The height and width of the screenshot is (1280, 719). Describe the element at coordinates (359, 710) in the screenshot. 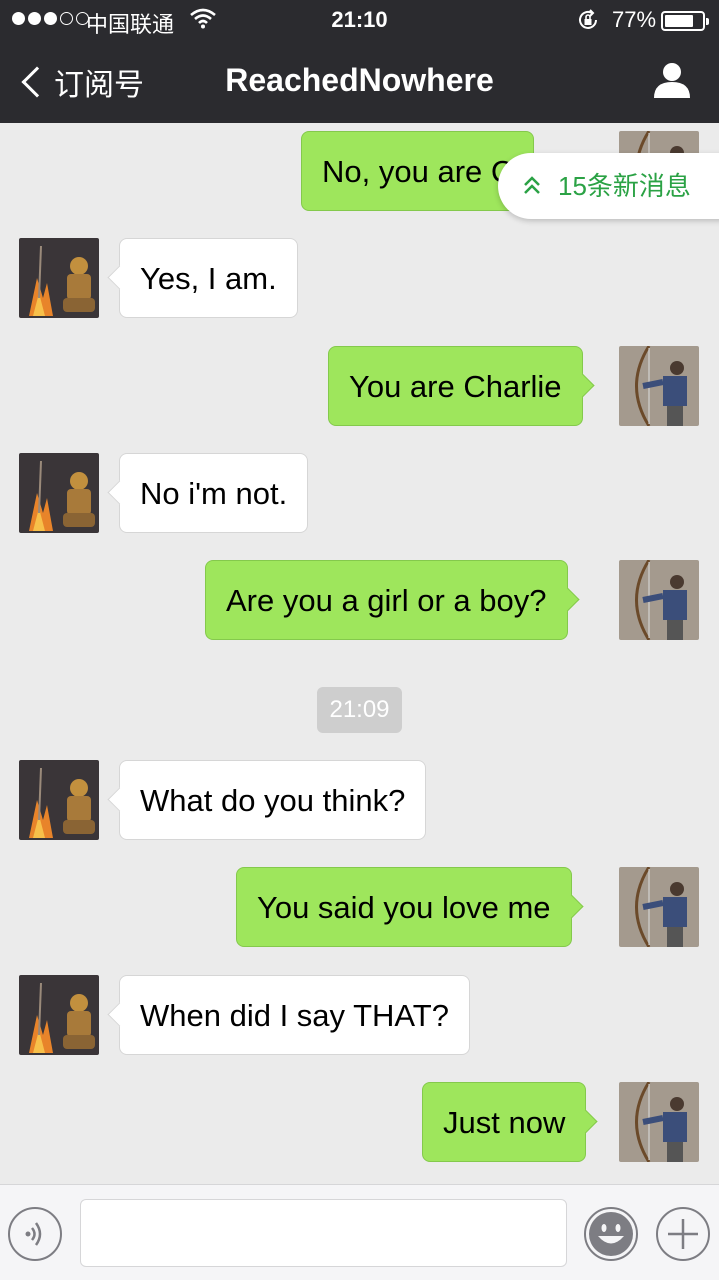

I see `time-divider: 21:09` at that location.